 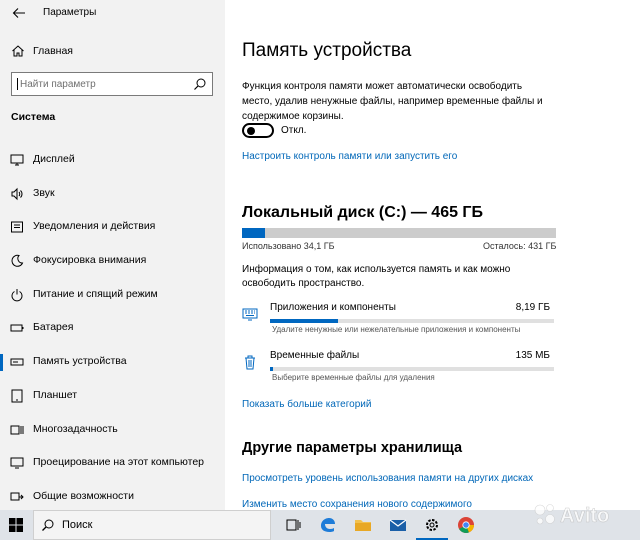 What do you see at coordinates (288, 246) in the screenshot?
I see `disk-used-label: Использовано 34,1 ГБ` at bounding box center [288, 246].